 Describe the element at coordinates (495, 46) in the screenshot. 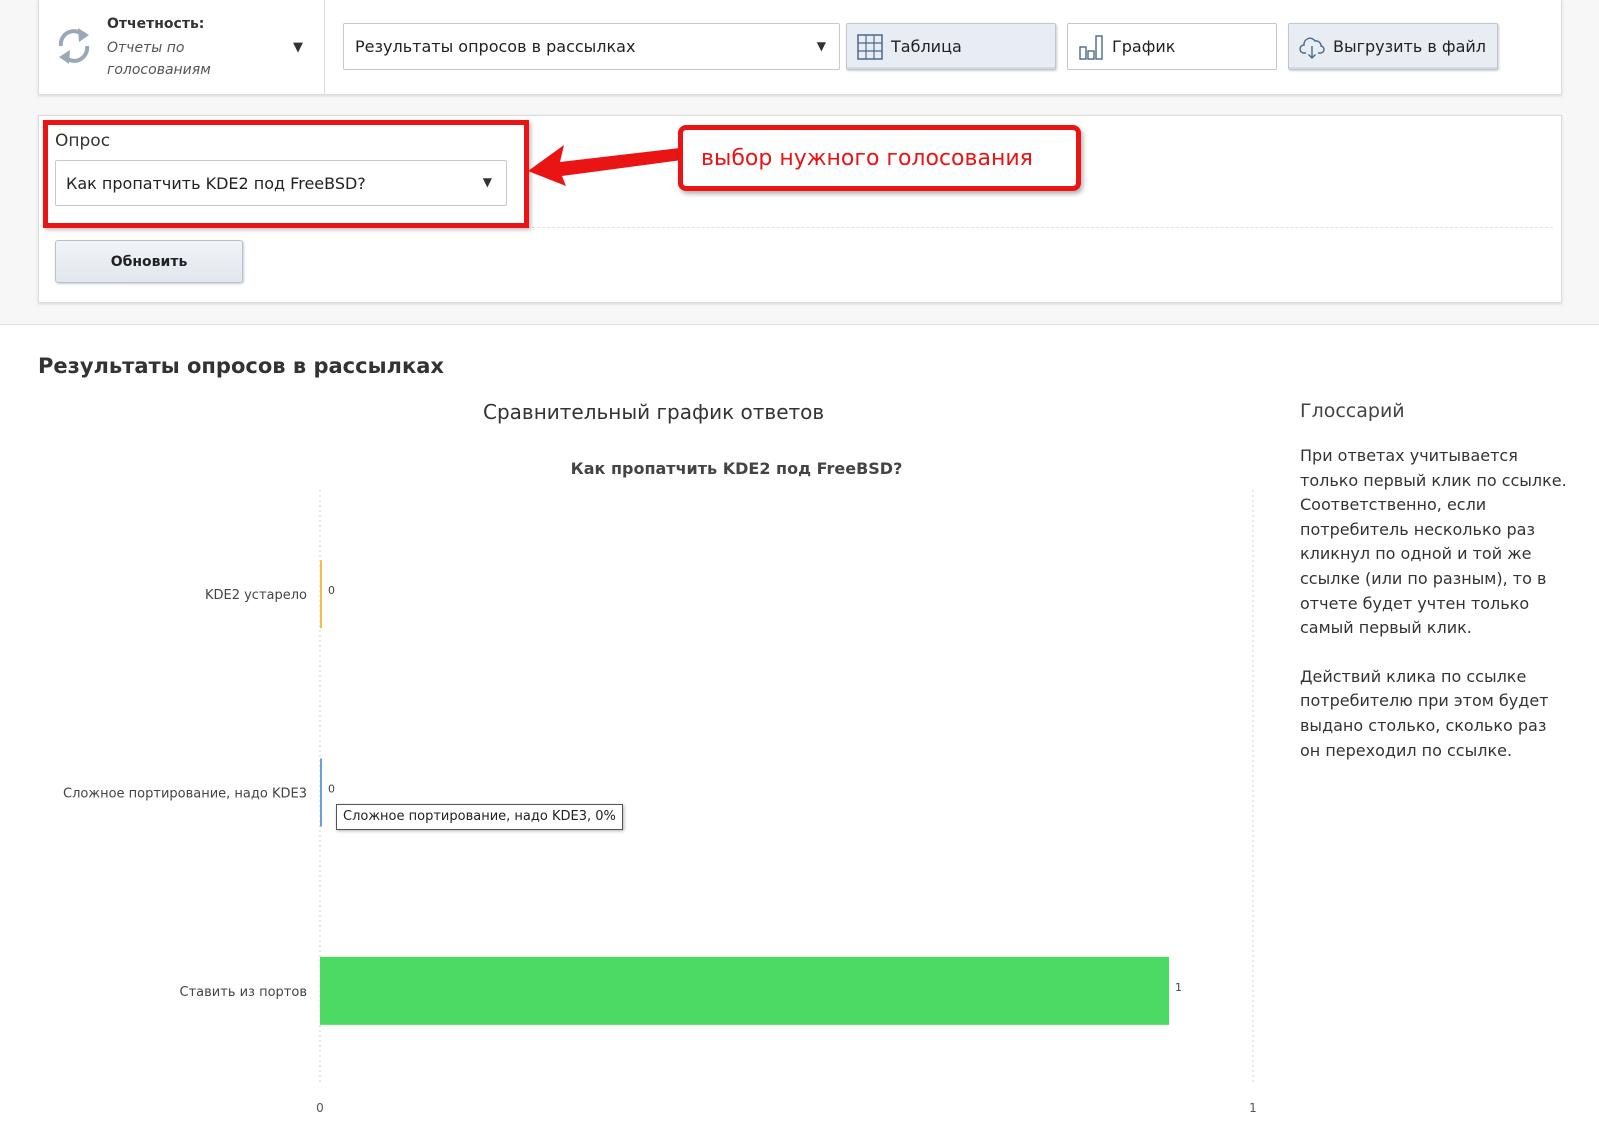

I see `report-type-value: Результаты опросов в рассылках` at that location.